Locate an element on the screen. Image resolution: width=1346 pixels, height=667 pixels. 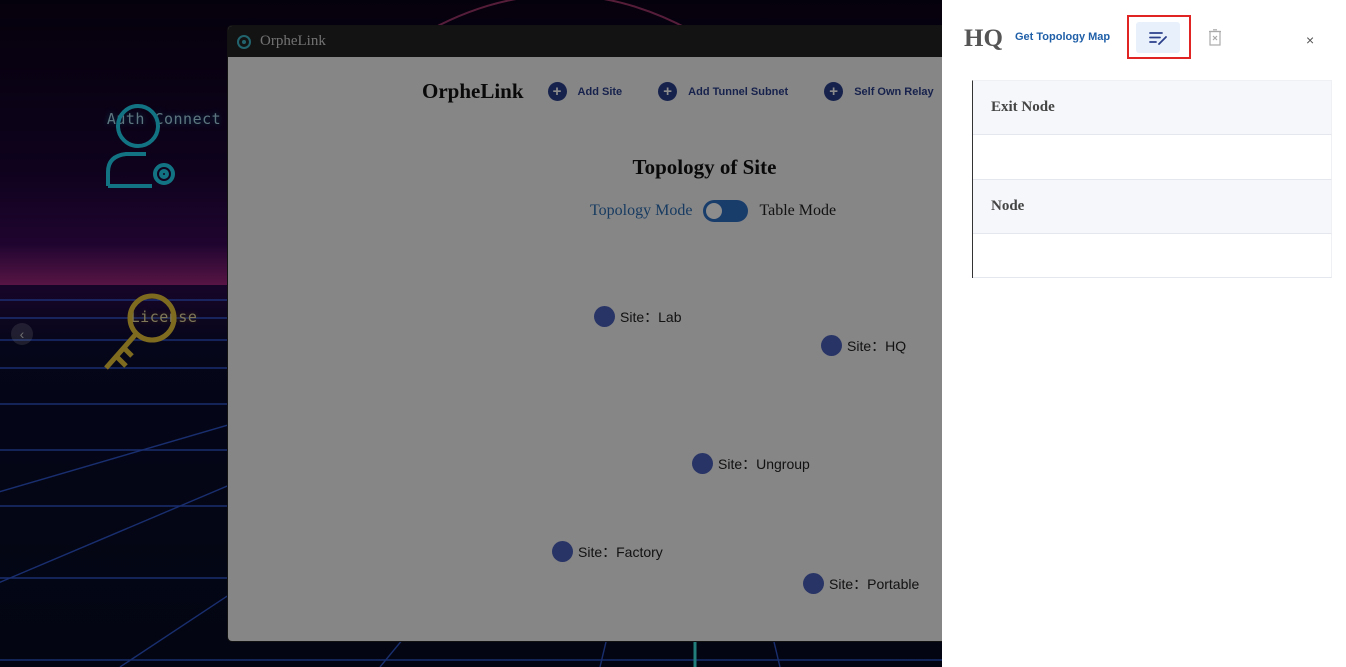
edit-button is located at coordinates (1158, 37).